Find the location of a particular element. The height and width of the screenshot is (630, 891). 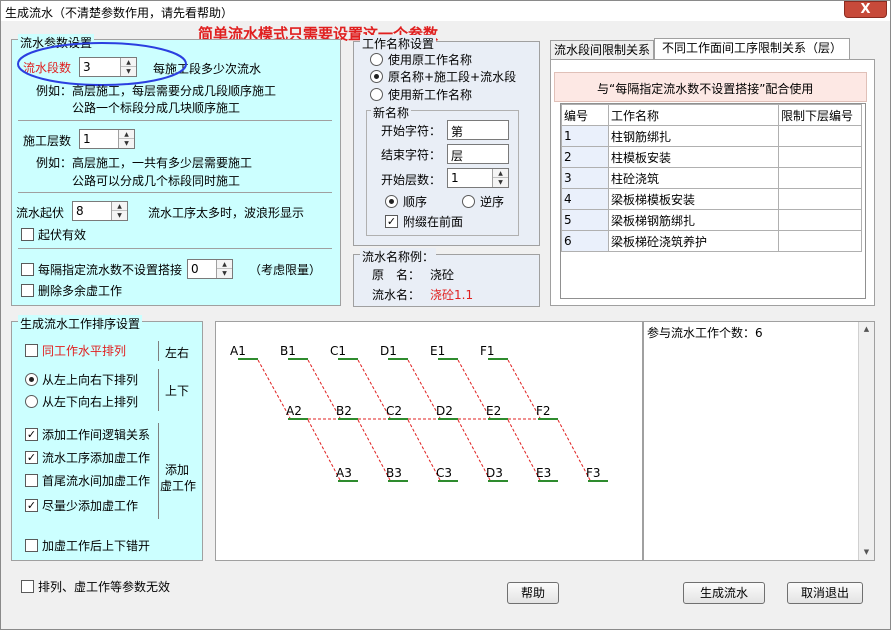

use-new-name-radio is located at coordinates (376, 94).